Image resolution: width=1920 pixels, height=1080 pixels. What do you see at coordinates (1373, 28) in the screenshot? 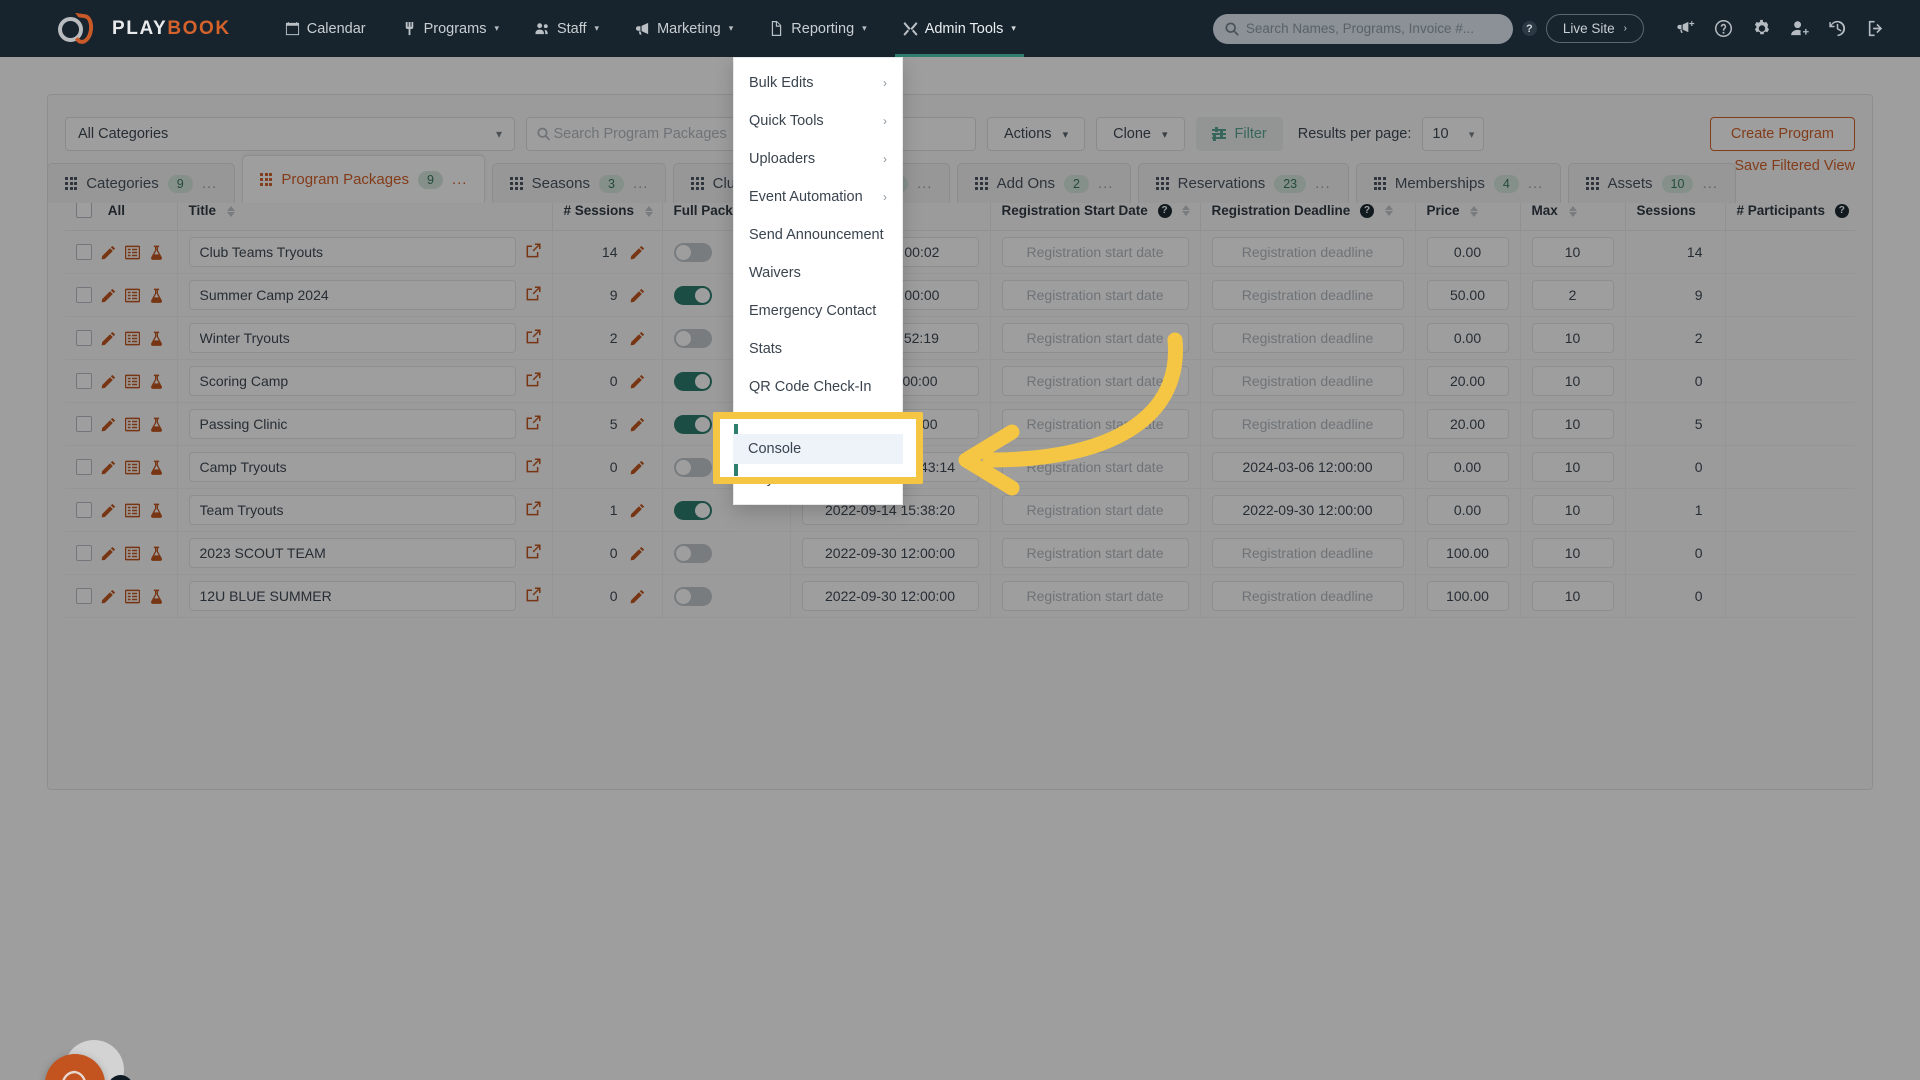
I see `global-search-input` at bounding box center [1373, 28].